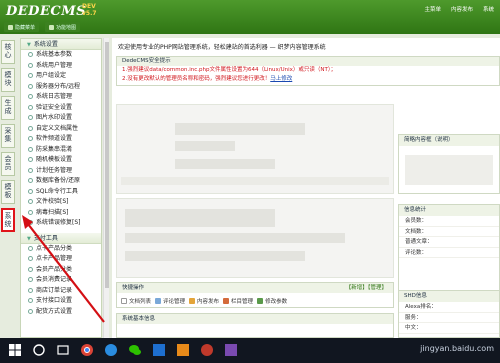 The image size is (500, 363). What do you see at coordinates (136, 301) in the screenshot?
I see `quick-document-list: 文档列表` at bounding box center [136, 301].